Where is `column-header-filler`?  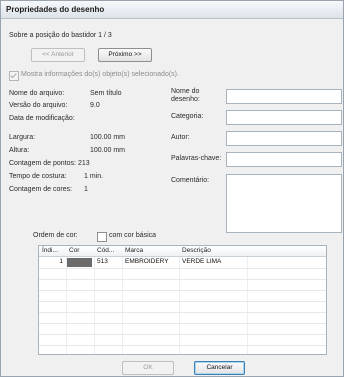
column-header-filler is located at coordinates (286, 251).